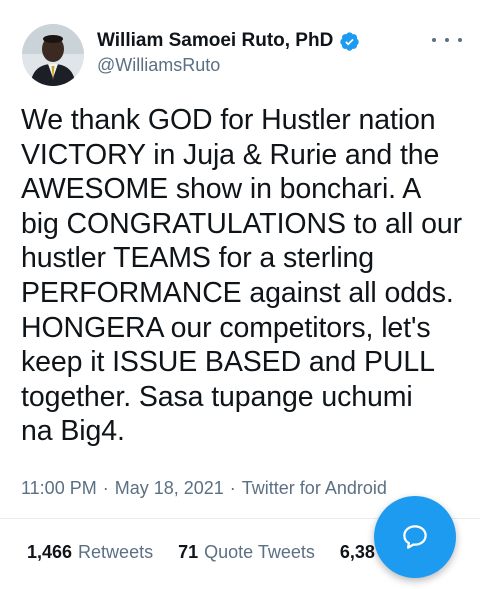 The width and height of the screenshot is (480, 589). What do you see at coordinates (90, 552) in the screenshot?
I see `retweets-stat: 1,466 Retweets` at bounding box center [90, 552].